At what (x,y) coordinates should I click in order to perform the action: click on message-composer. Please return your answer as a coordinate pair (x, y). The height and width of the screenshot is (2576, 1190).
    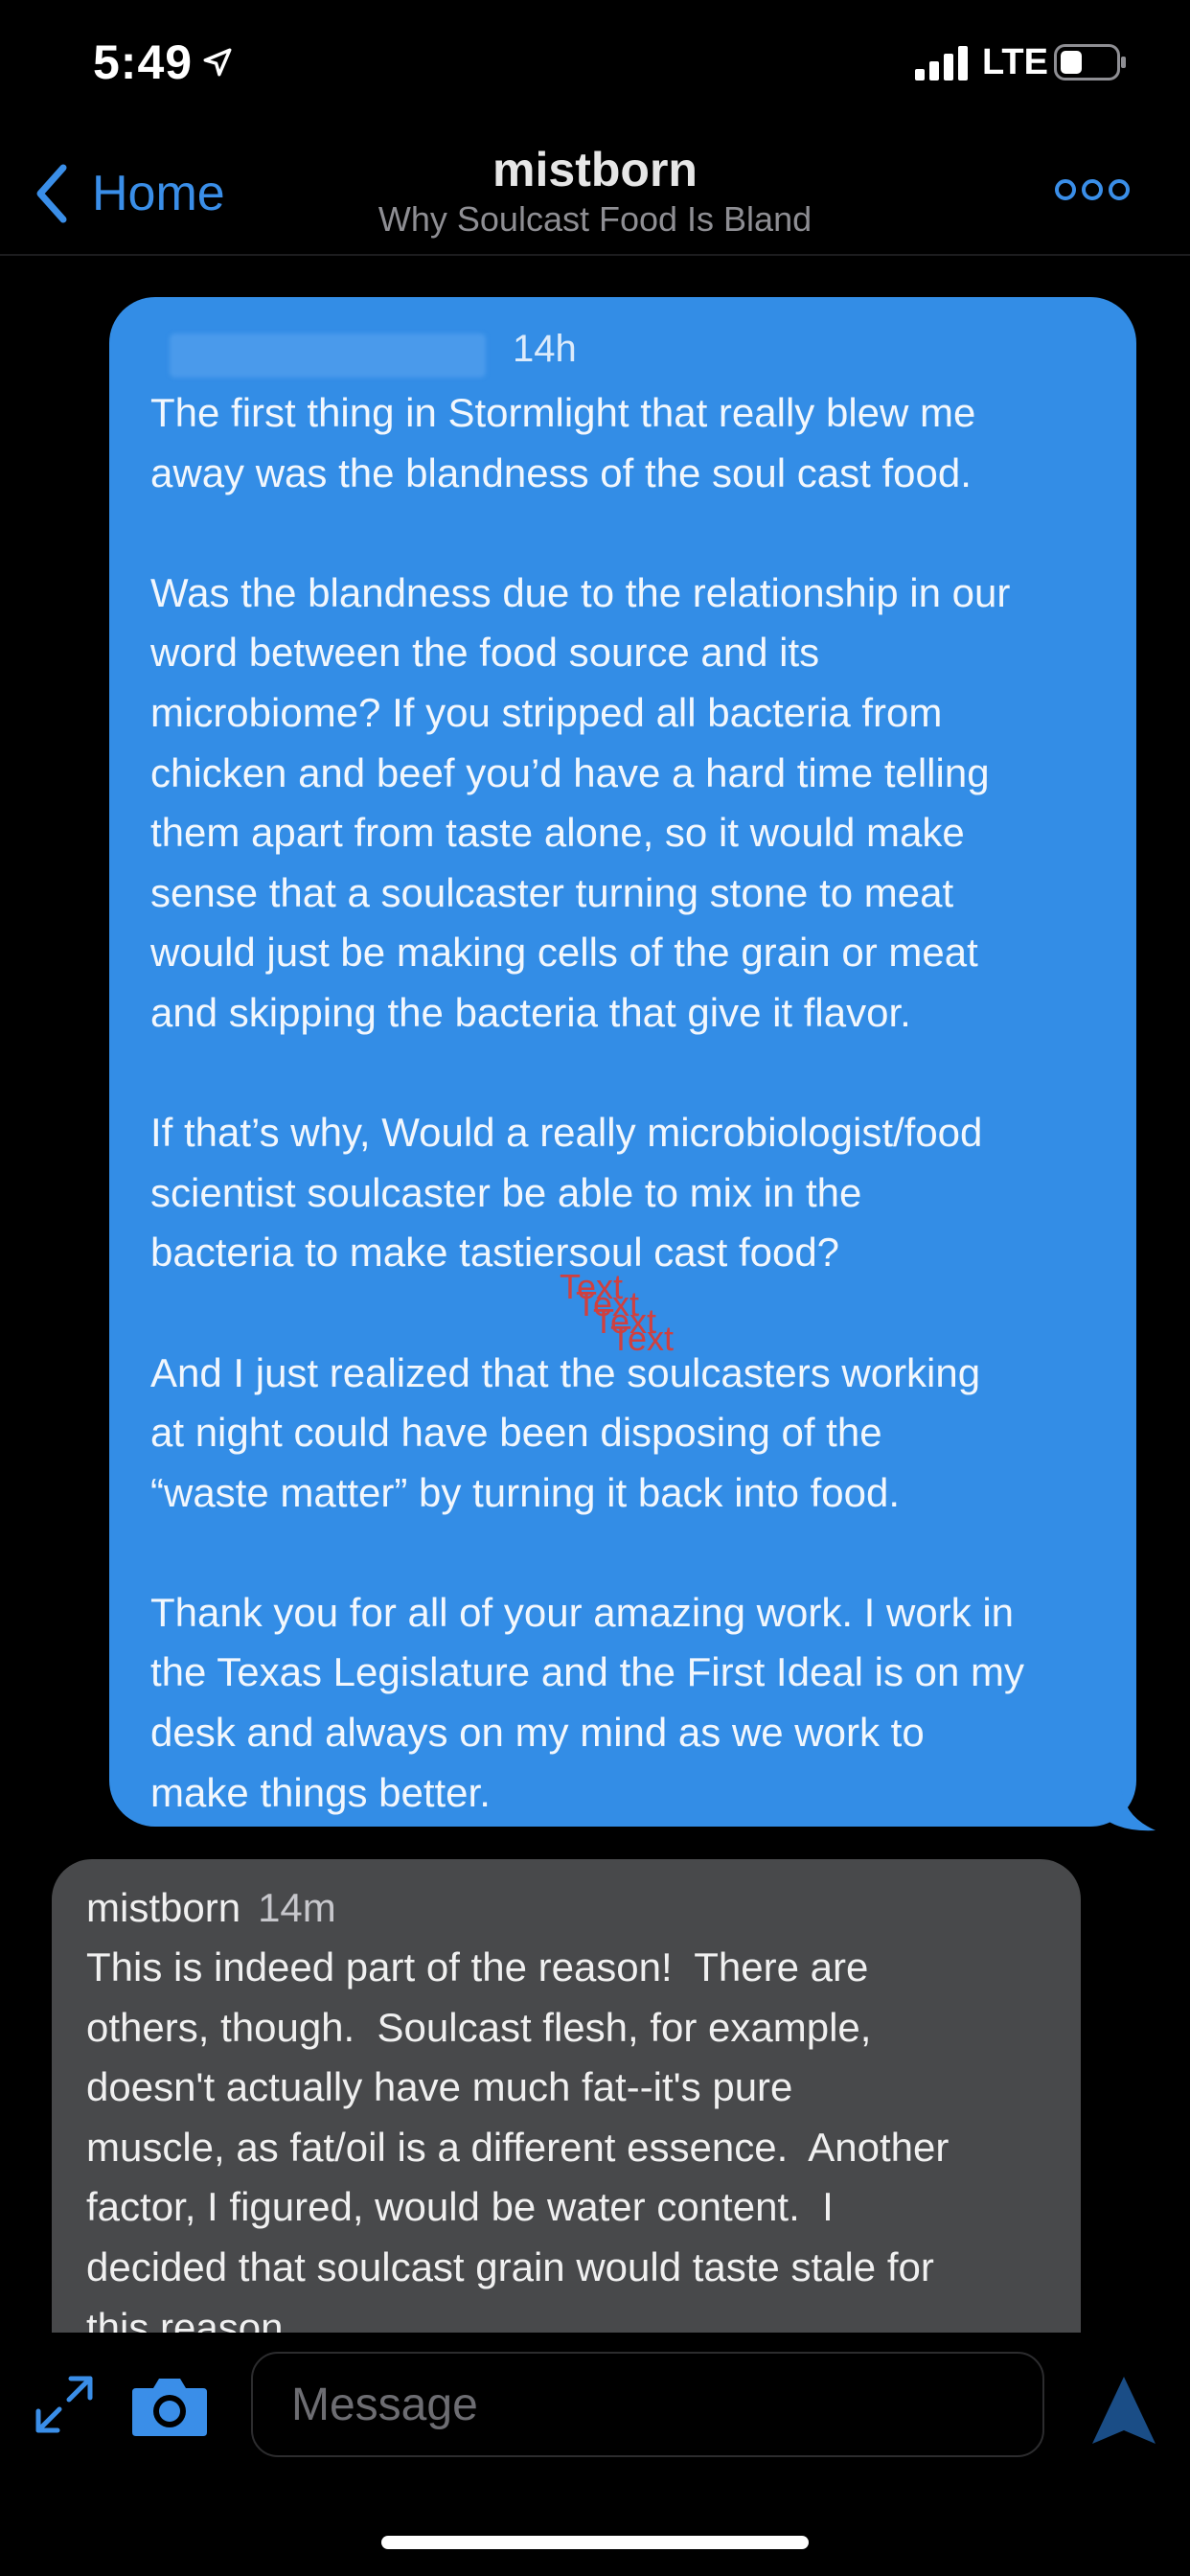
    Looking at the image, I should click on (595, 2454).